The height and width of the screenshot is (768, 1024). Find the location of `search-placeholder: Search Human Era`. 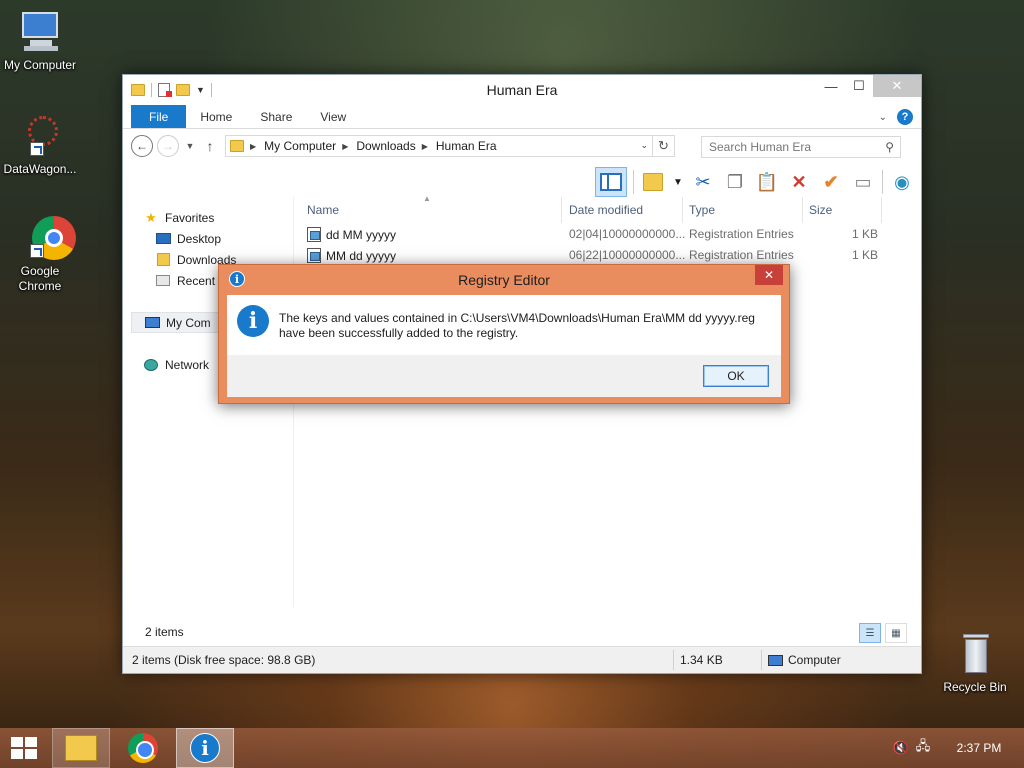

search-placeholder: Search Human Era is located at coordinates (760, 147).